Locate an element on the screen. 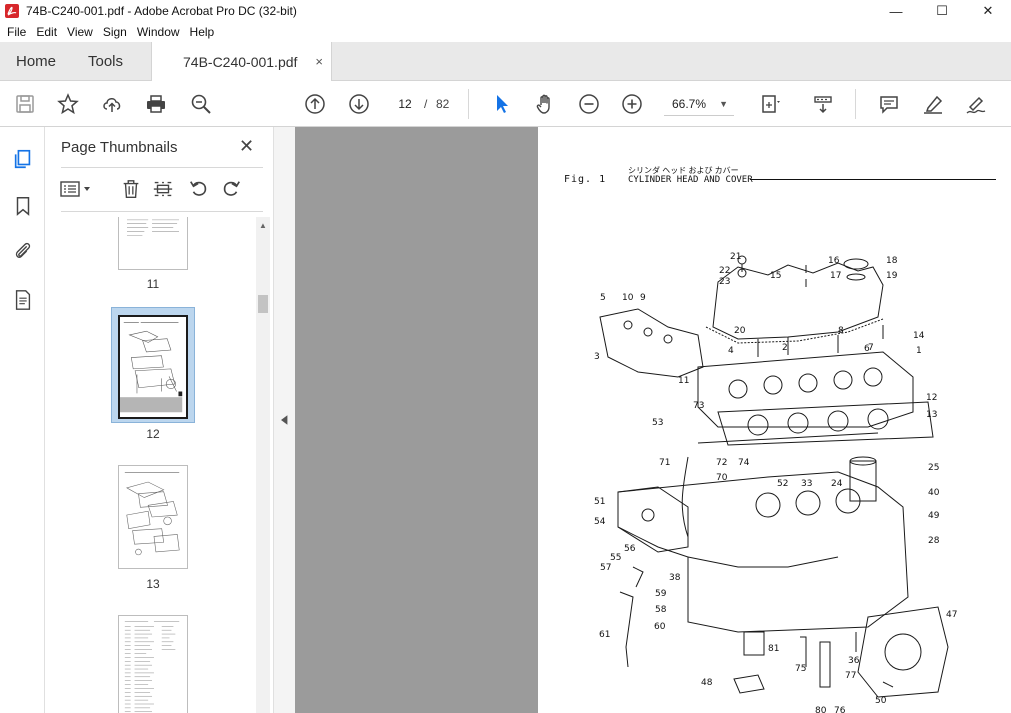  extract-pages-icon is located at coordinates (163, 189).